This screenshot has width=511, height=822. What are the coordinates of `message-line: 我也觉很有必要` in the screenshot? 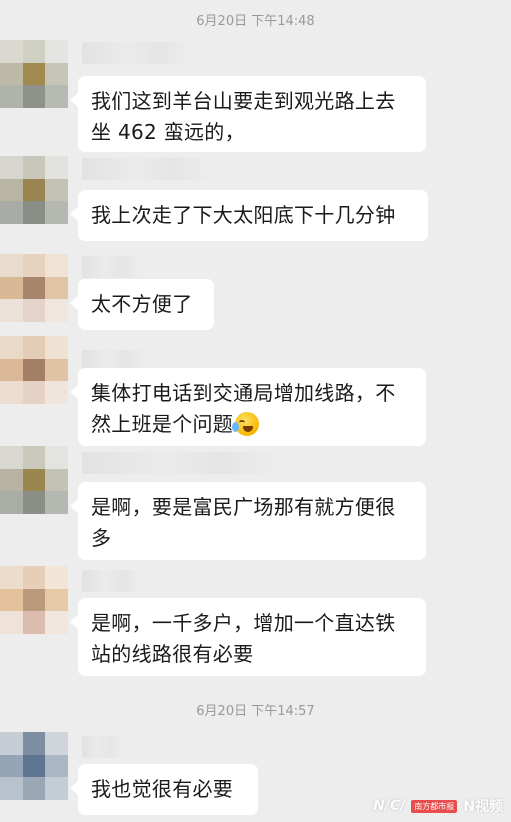 It's located at (162, 789).